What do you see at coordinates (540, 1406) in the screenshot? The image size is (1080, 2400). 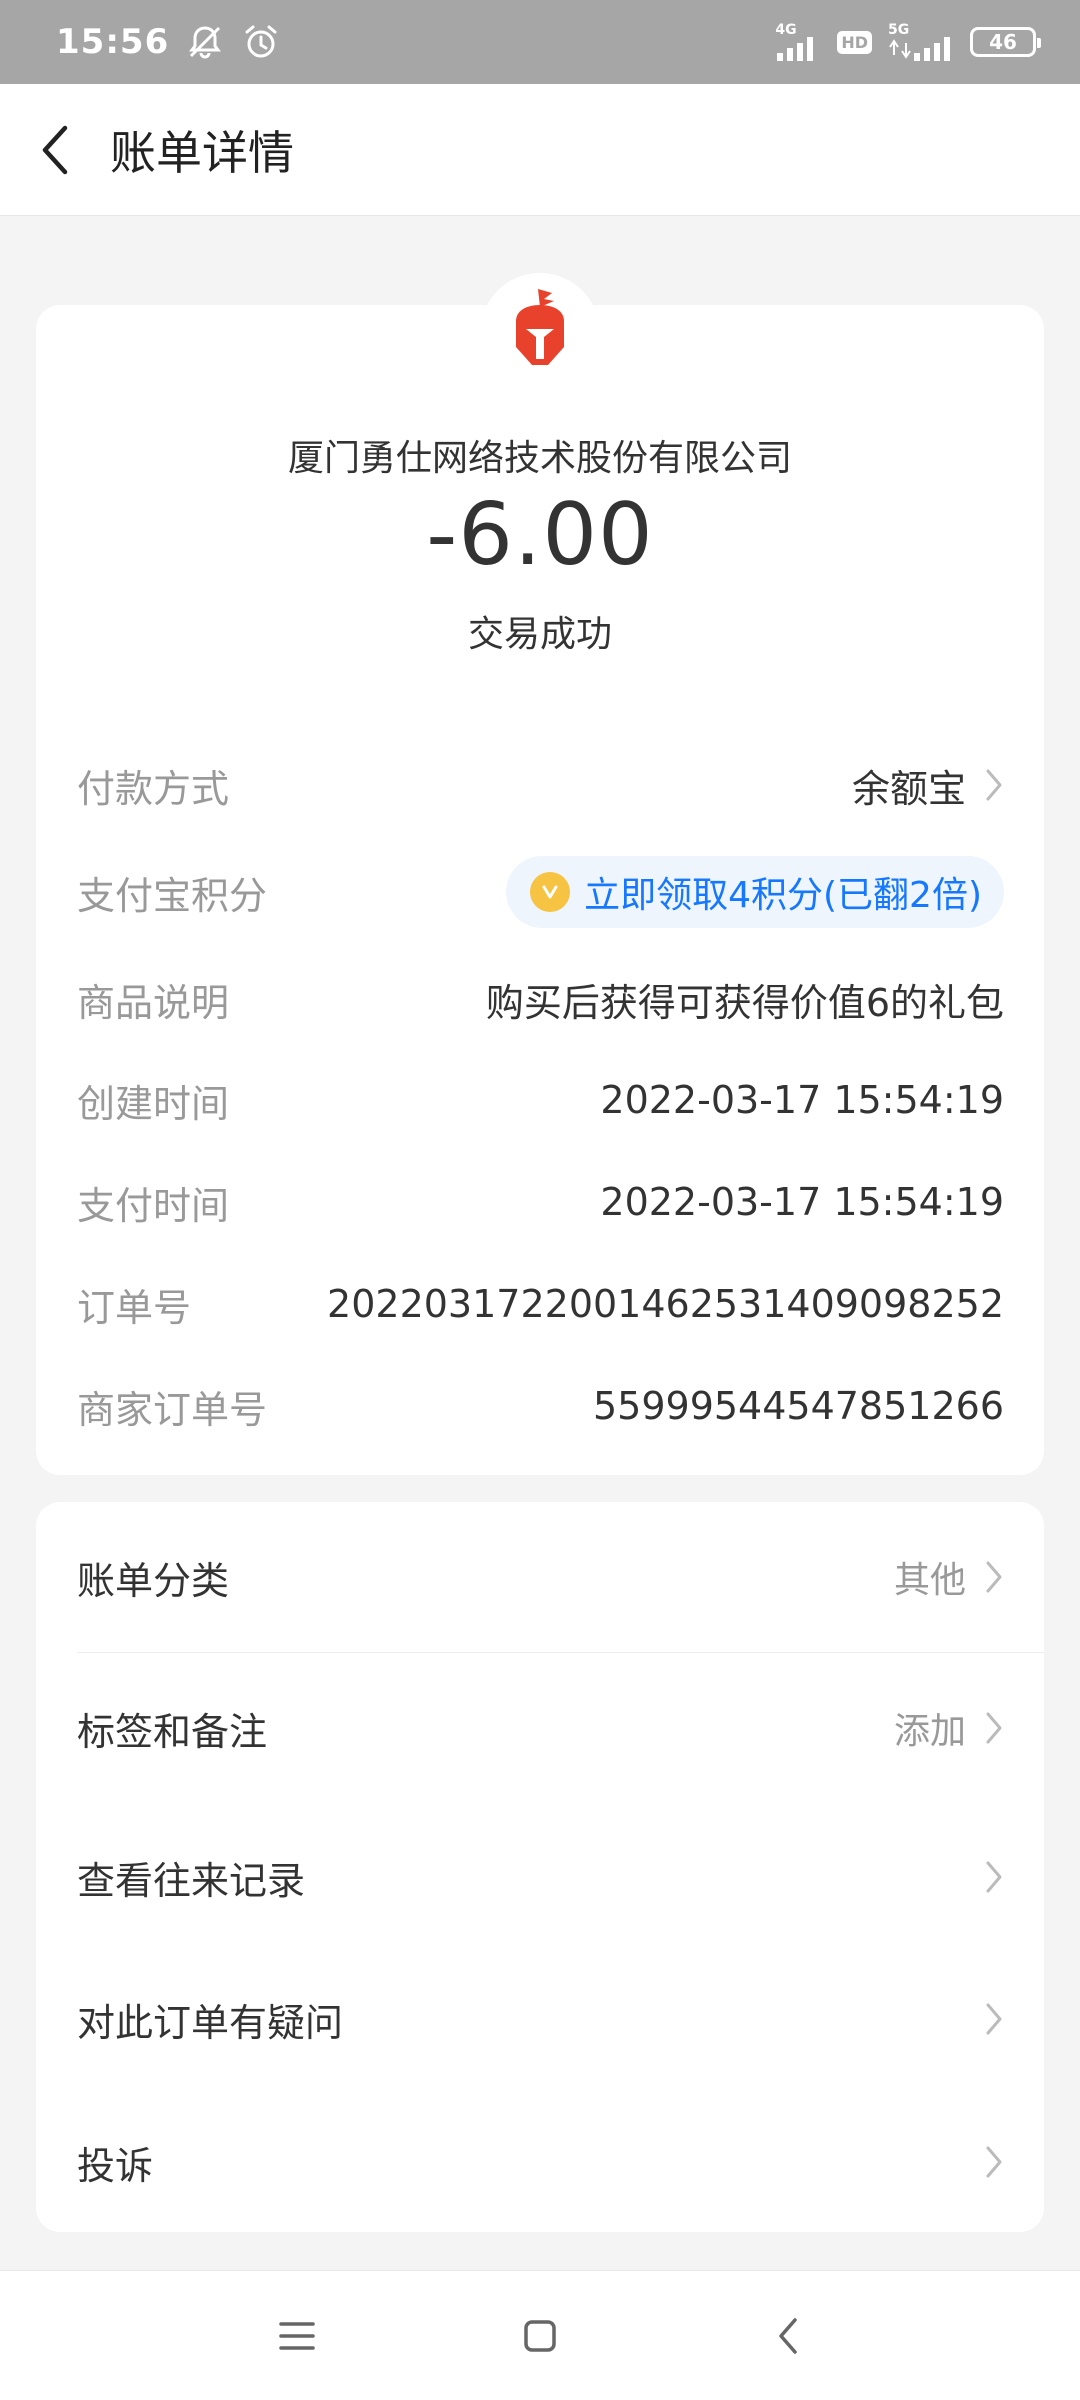 I see `merchant-order-number-row: 商家订单号 55999544547851266` at bounding box center [540, 1406].